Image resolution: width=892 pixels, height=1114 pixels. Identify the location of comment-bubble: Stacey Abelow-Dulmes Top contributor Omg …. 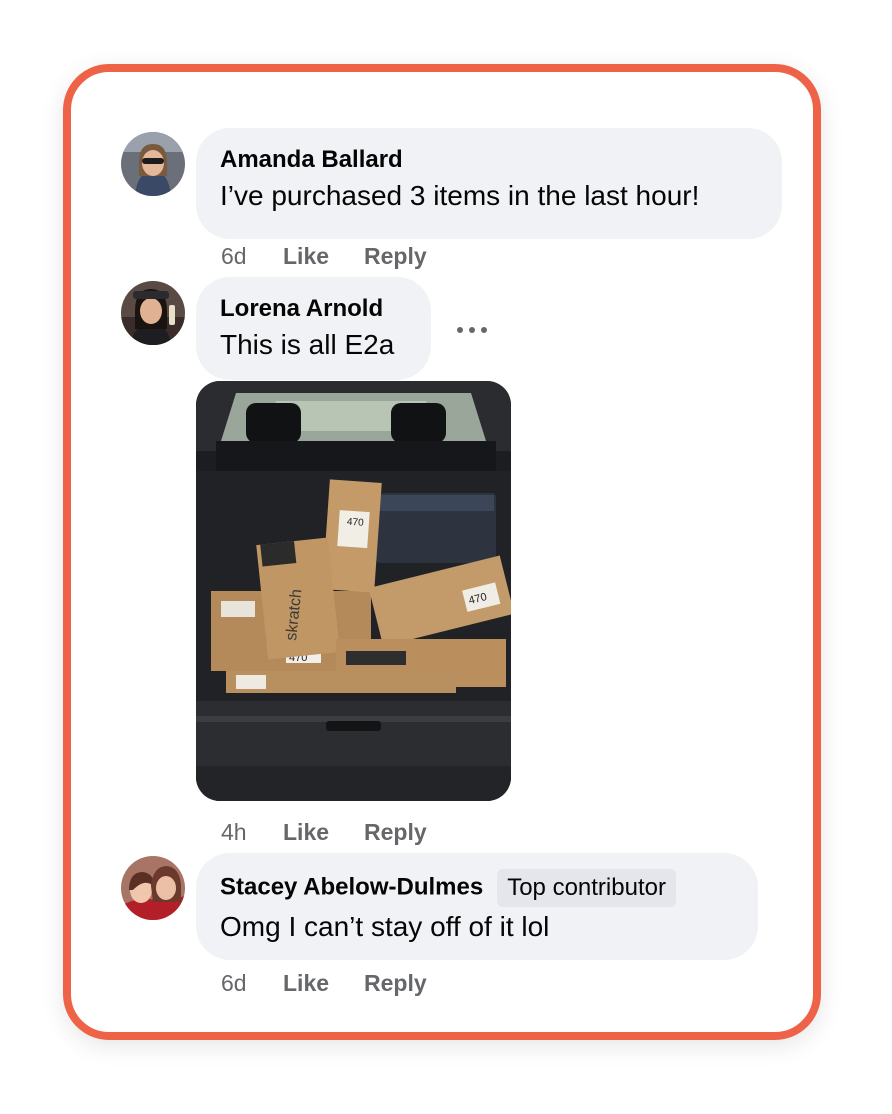
(477, 906).